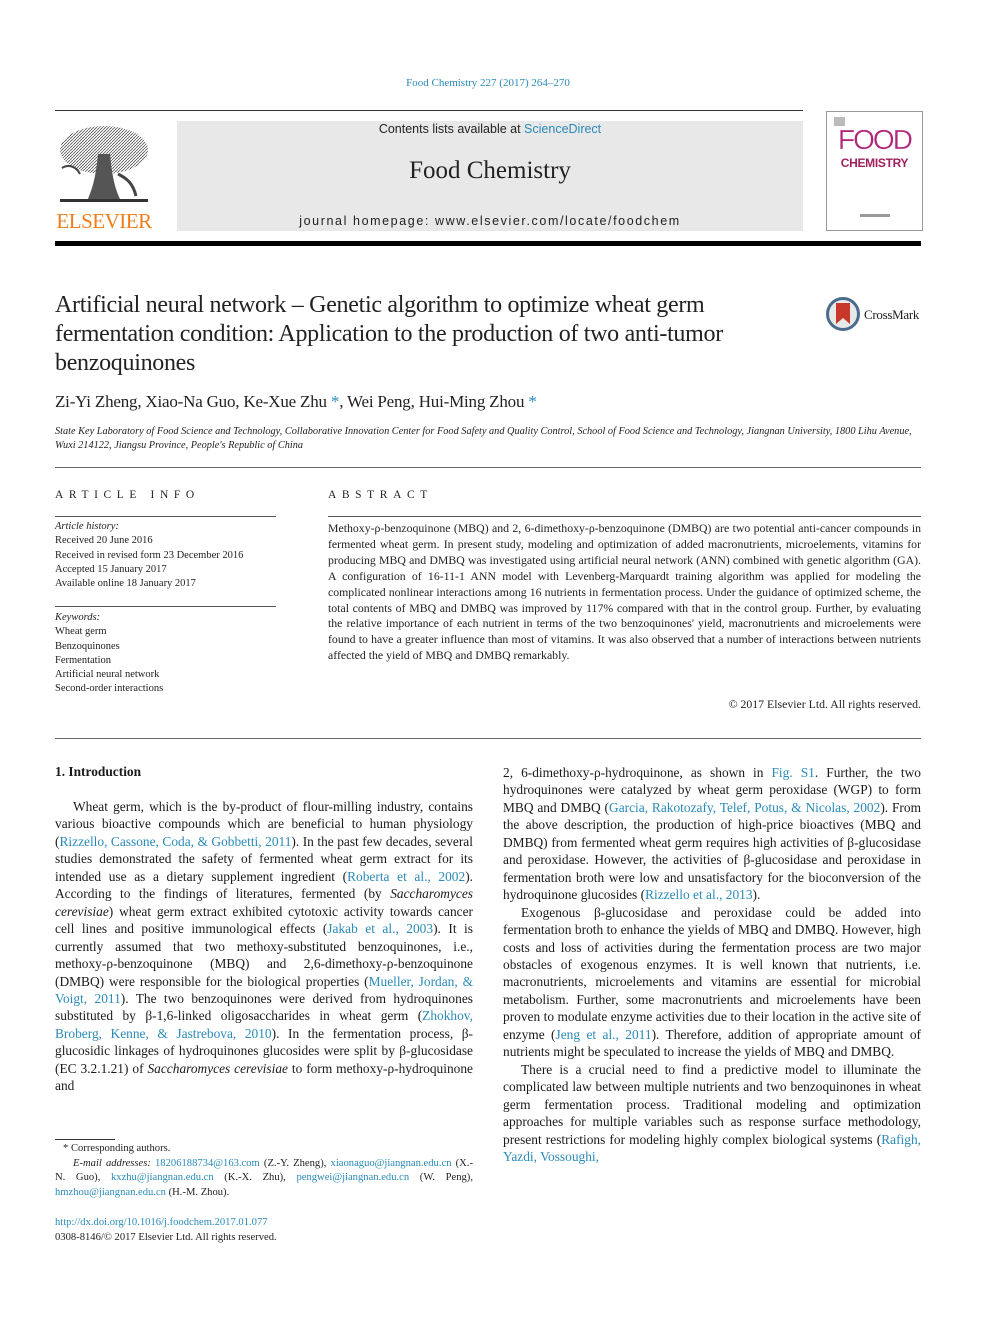 The height and width of the screenshot is (1323, 992). I want to click on email-label: E-mail addresses:, so click(114, 1163).